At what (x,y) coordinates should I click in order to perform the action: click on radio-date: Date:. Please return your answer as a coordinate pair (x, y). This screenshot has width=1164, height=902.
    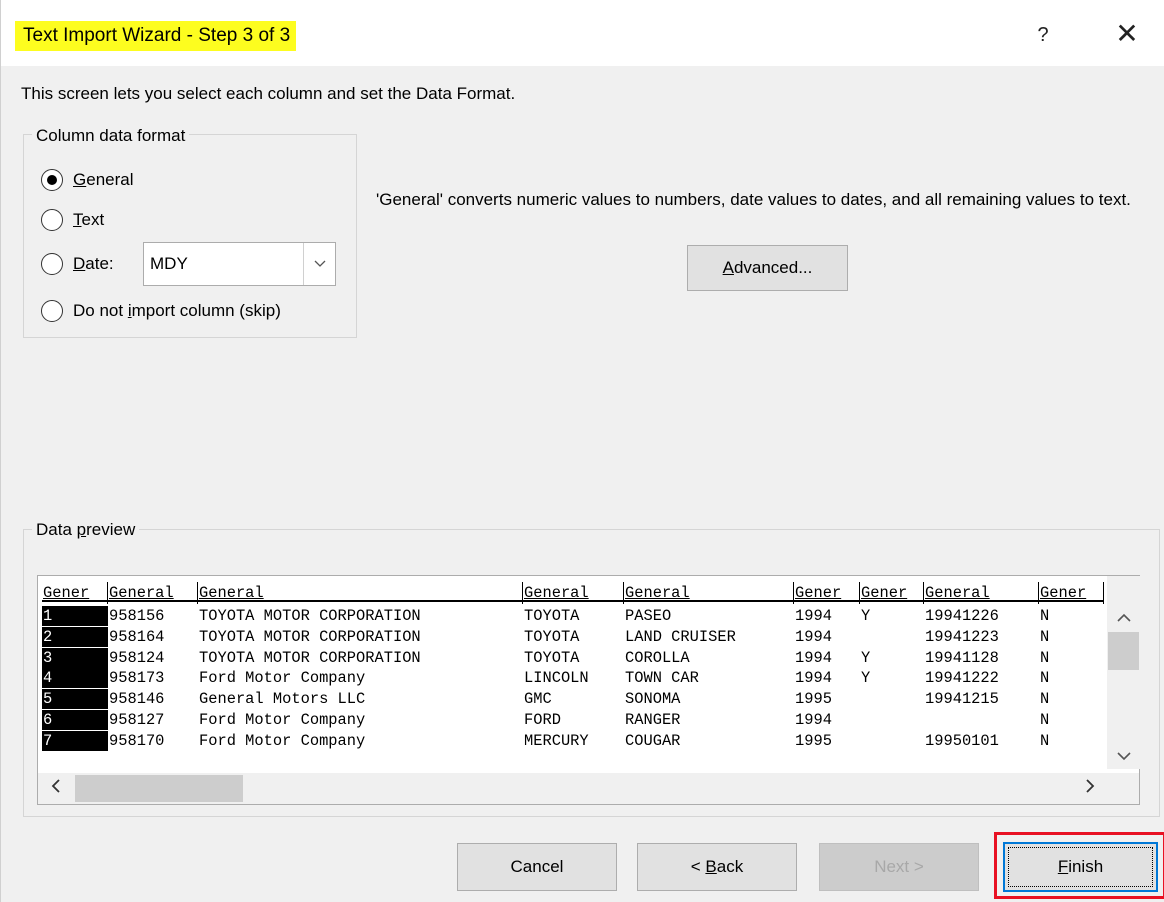
    Looking at the image, I should click on (77, 264).